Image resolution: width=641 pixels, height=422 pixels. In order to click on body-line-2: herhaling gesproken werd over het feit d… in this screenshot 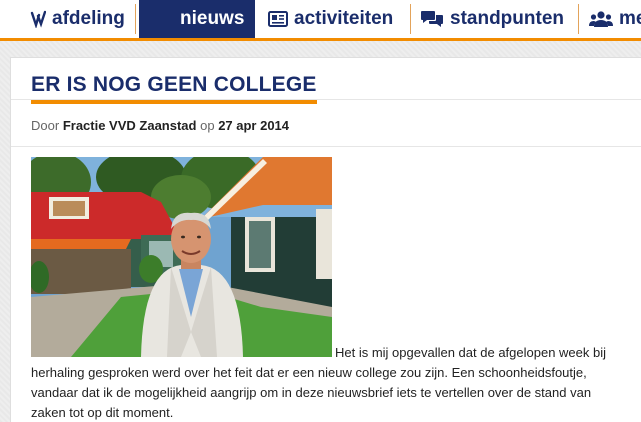, I will do `click(309, 372)`.